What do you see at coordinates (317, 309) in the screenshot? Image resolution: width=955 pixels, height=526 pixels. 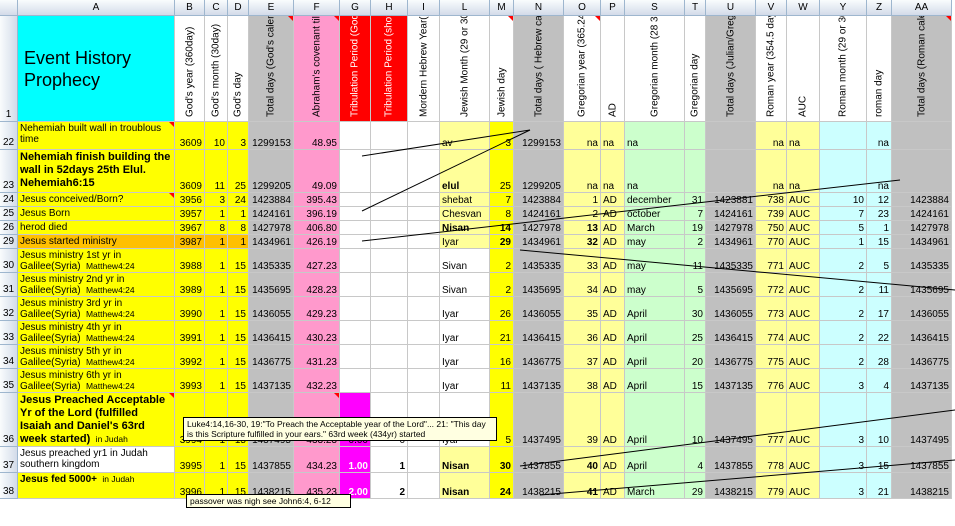 I see `cell-F32: 429.23` at bounding box center [317, 309].